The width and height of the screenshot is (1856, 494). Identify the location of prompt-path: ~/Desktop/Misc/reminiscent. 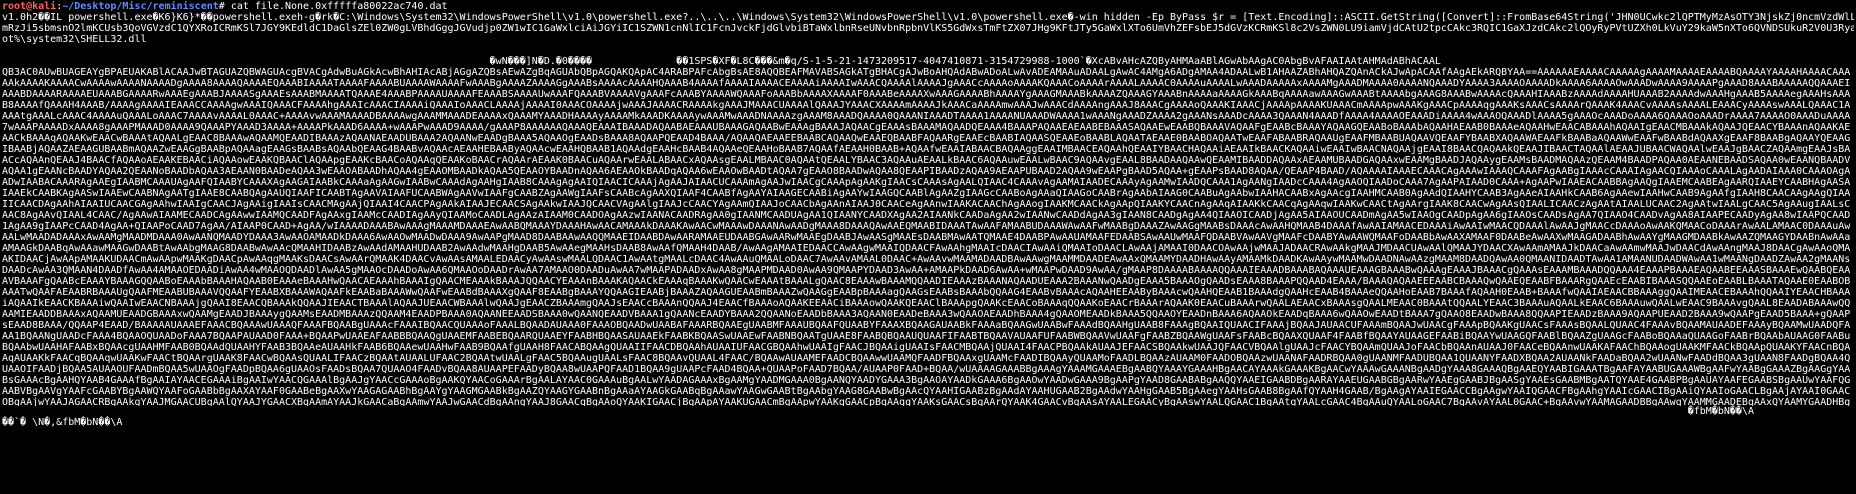
(140, 6).